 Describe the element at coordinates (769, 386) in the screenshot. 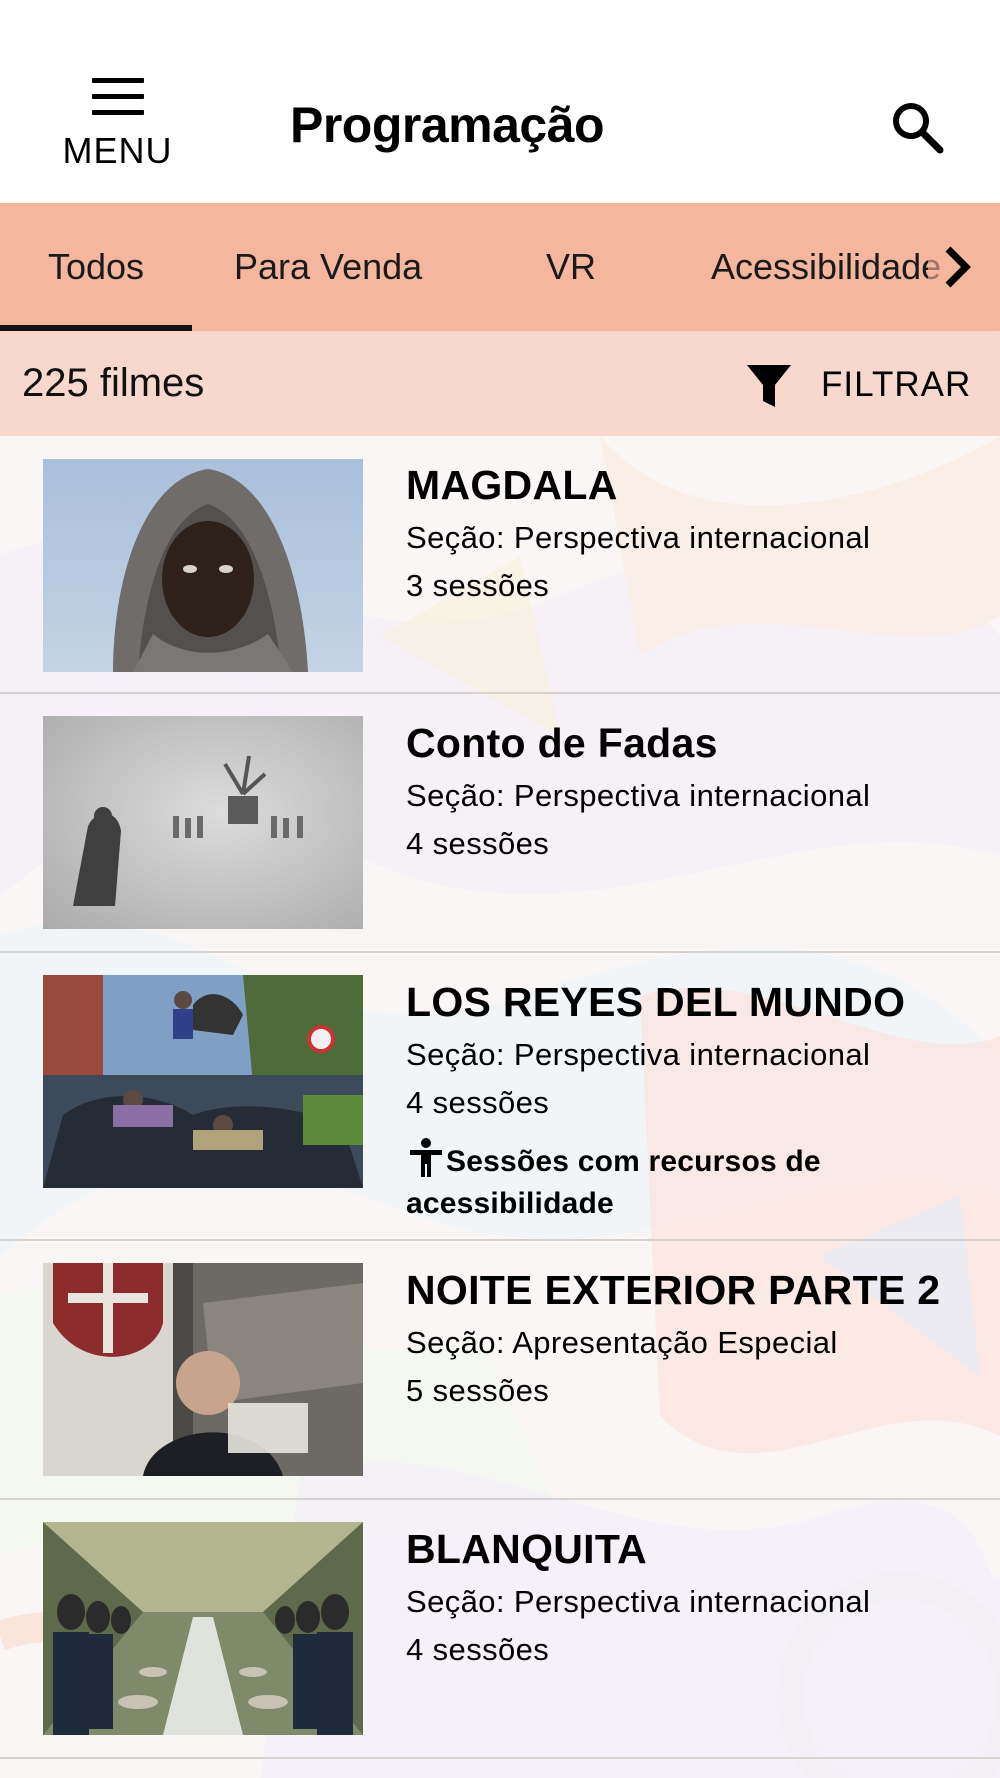

I see `funnel-icon` at that location.